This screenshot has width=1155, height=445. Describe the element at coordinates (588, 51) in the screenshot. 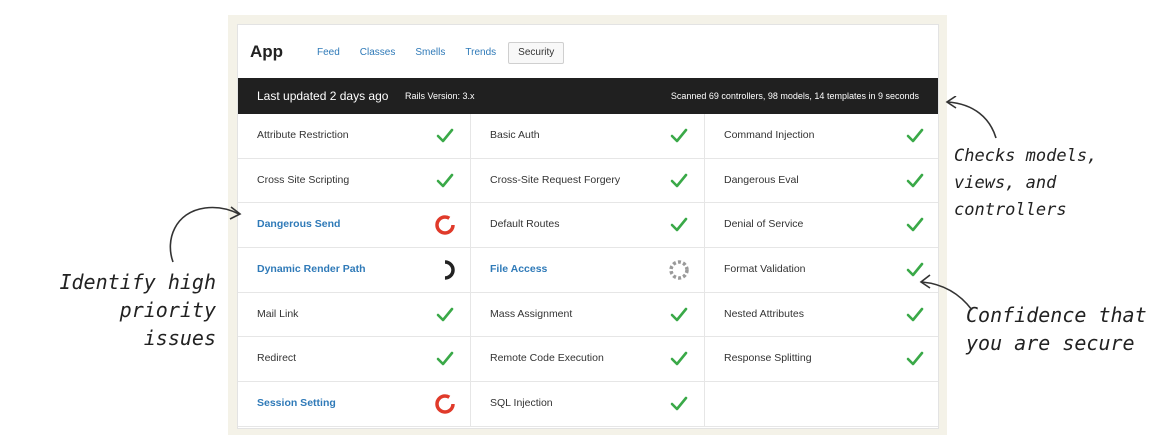

I see `app-header: App Feed Classes Smells Trends Security` at that location.